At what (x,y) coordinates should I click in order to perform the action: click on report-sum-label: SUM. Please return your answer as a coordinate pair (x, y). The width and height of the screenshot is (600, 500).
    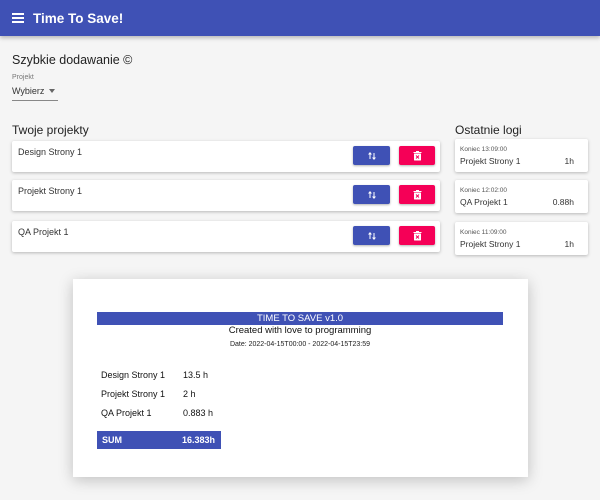
    Looking at the image, I should click on (112, 440).